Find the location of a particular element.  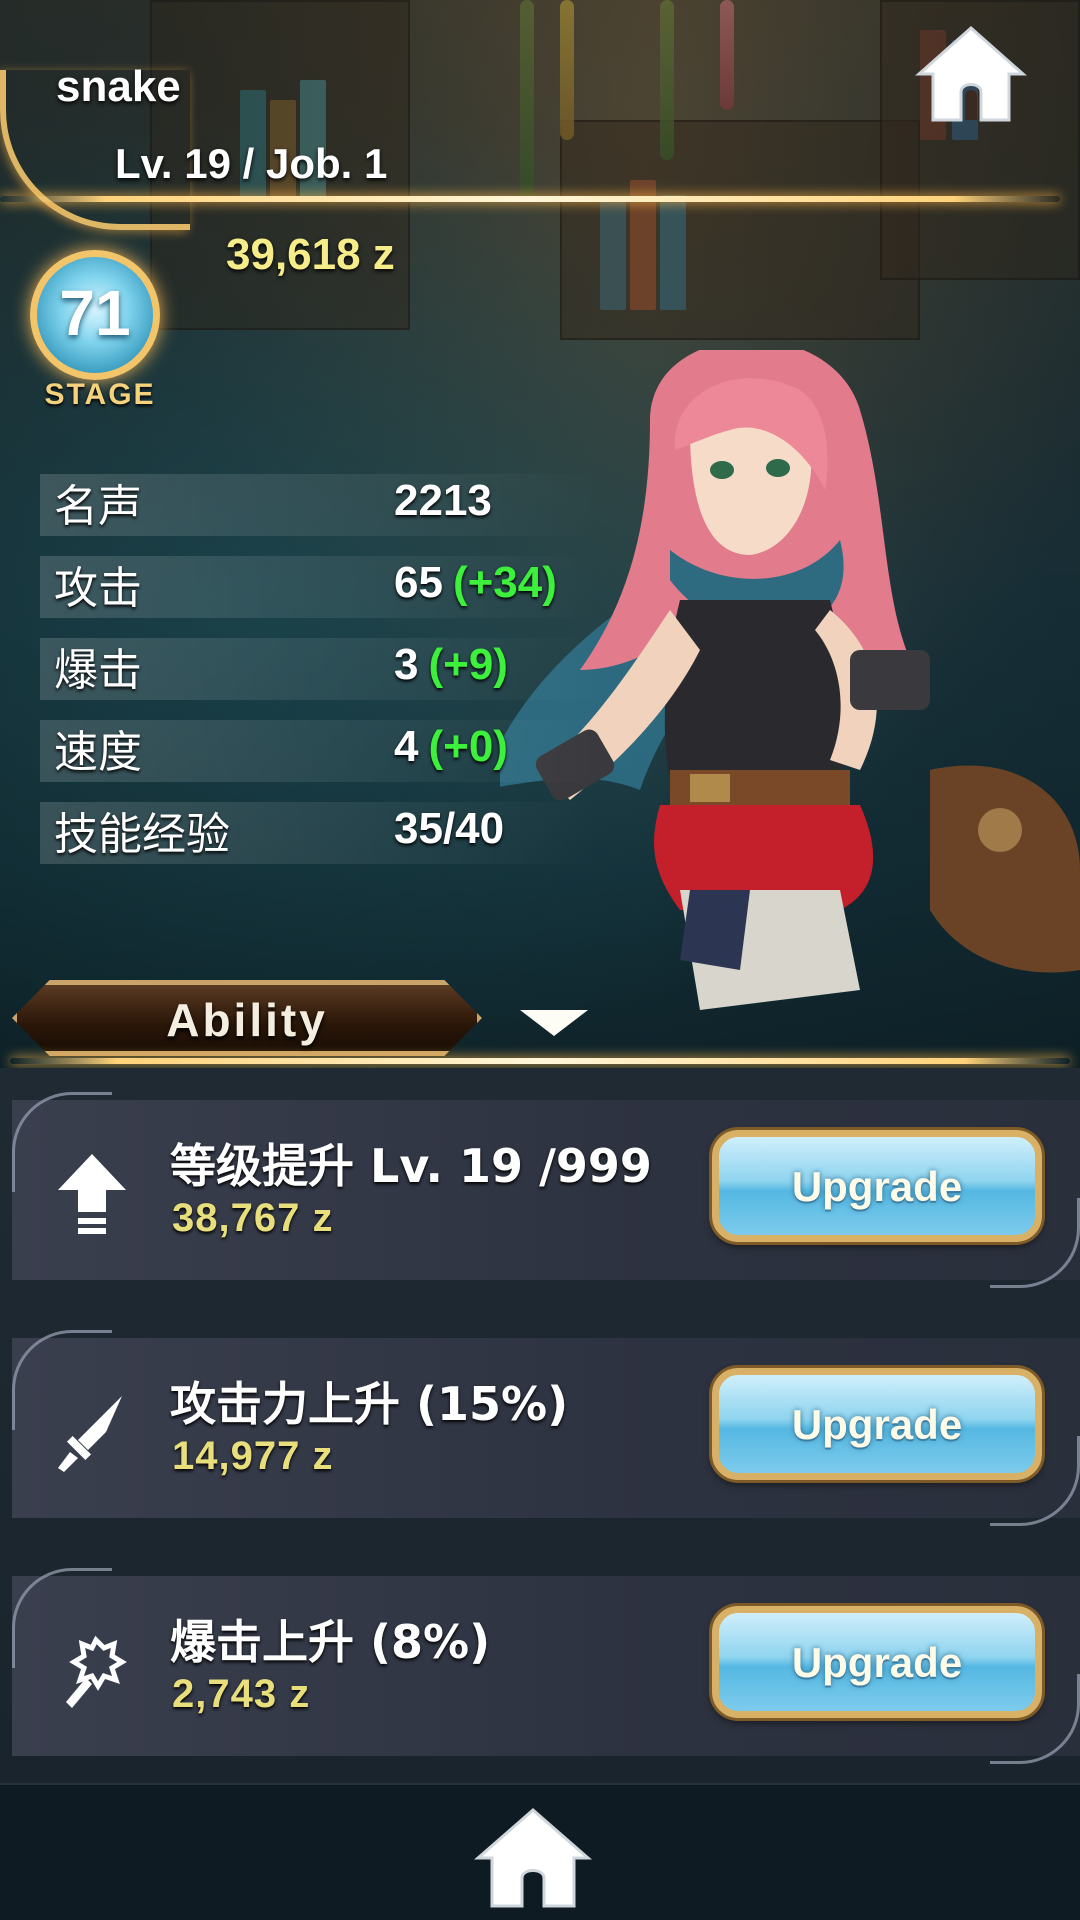

stat-value: 3 (+9) is located at coordinates (451, 665).